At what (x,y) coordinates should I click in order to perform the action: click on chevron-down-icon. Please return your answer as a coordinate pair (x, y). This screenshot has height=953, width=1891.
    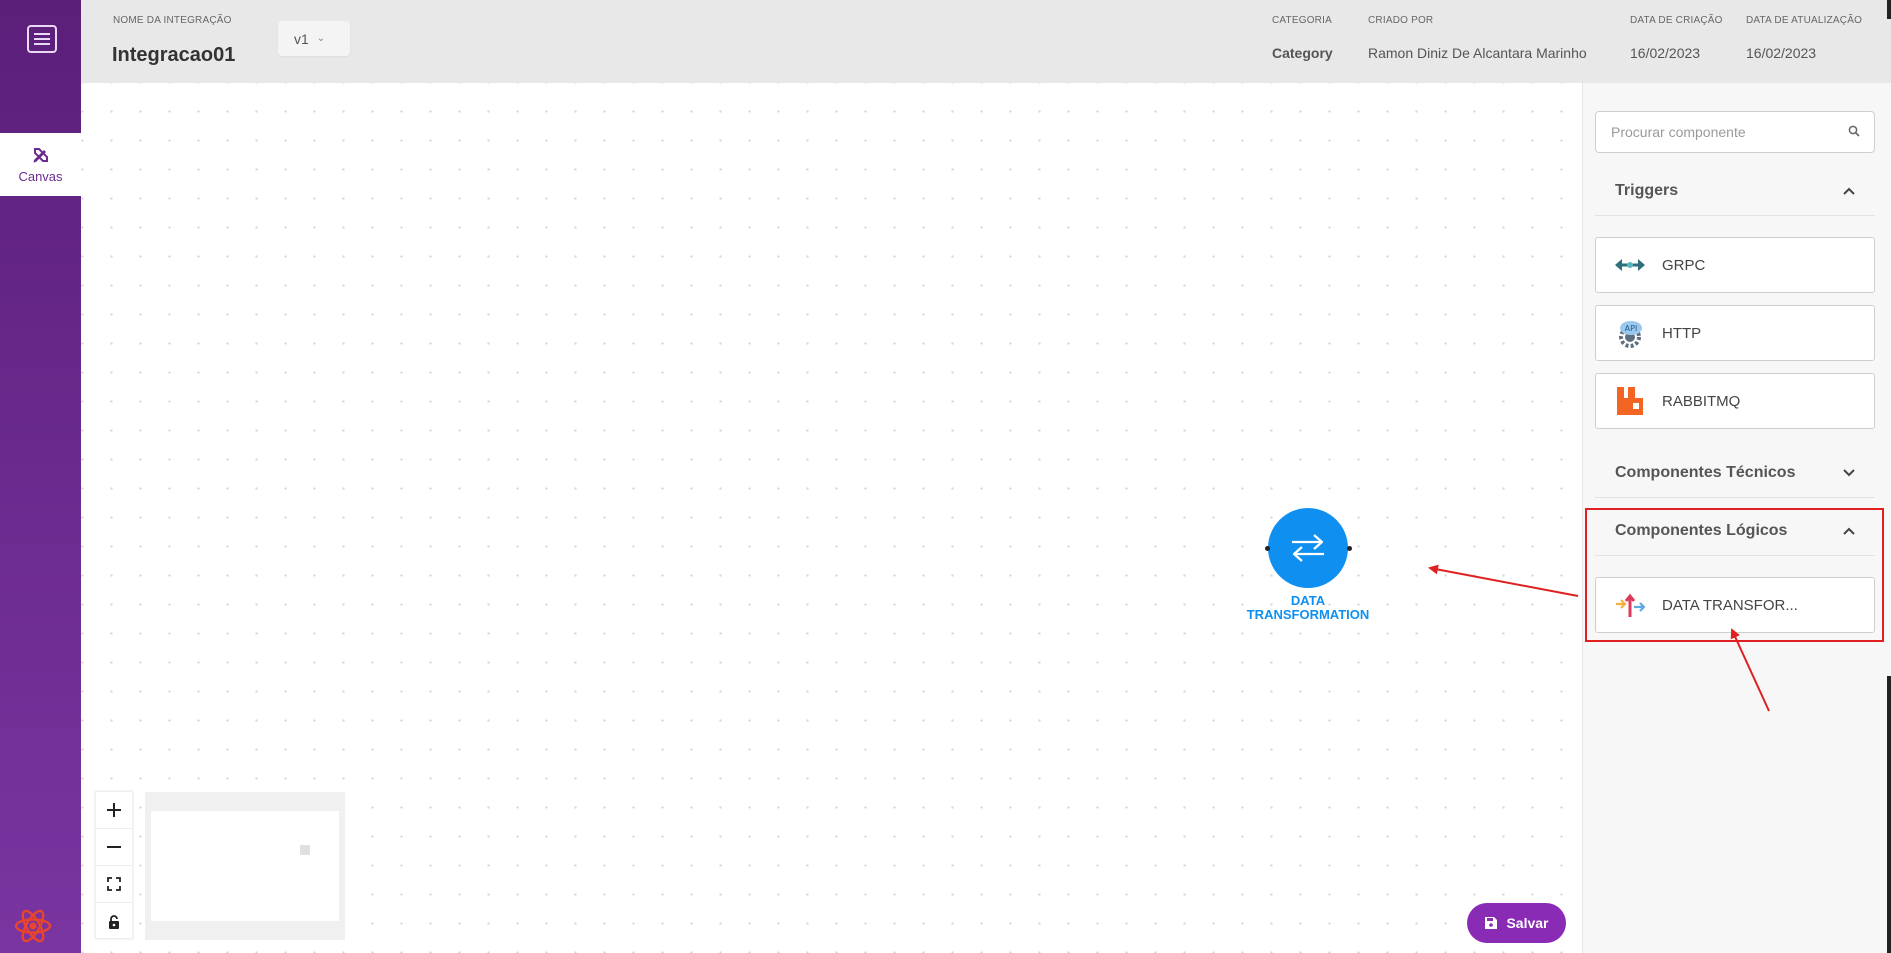
    Looking at the image, I should click on (1849, 472).